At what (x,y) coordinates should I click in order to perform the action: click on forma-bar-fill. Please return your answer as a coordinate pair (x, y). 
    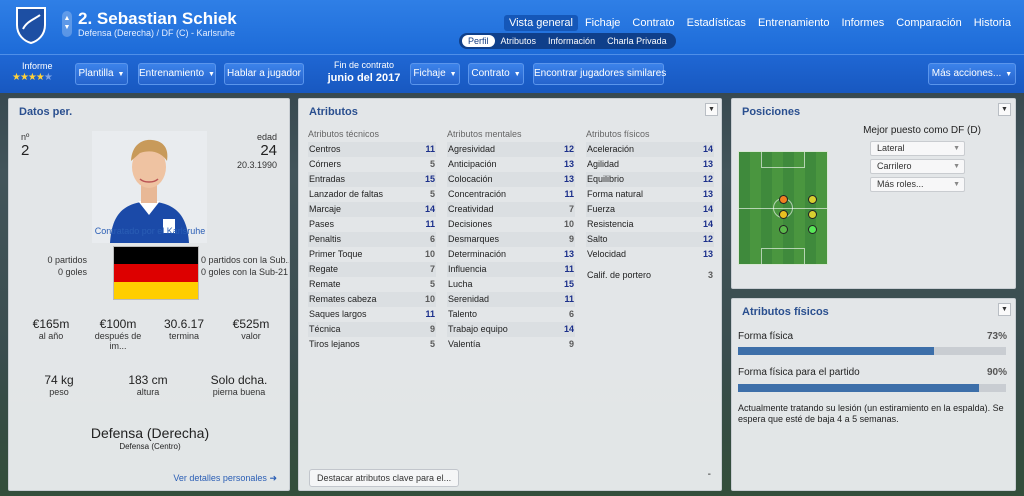
    Looking at the image, I should click on (836, 351).